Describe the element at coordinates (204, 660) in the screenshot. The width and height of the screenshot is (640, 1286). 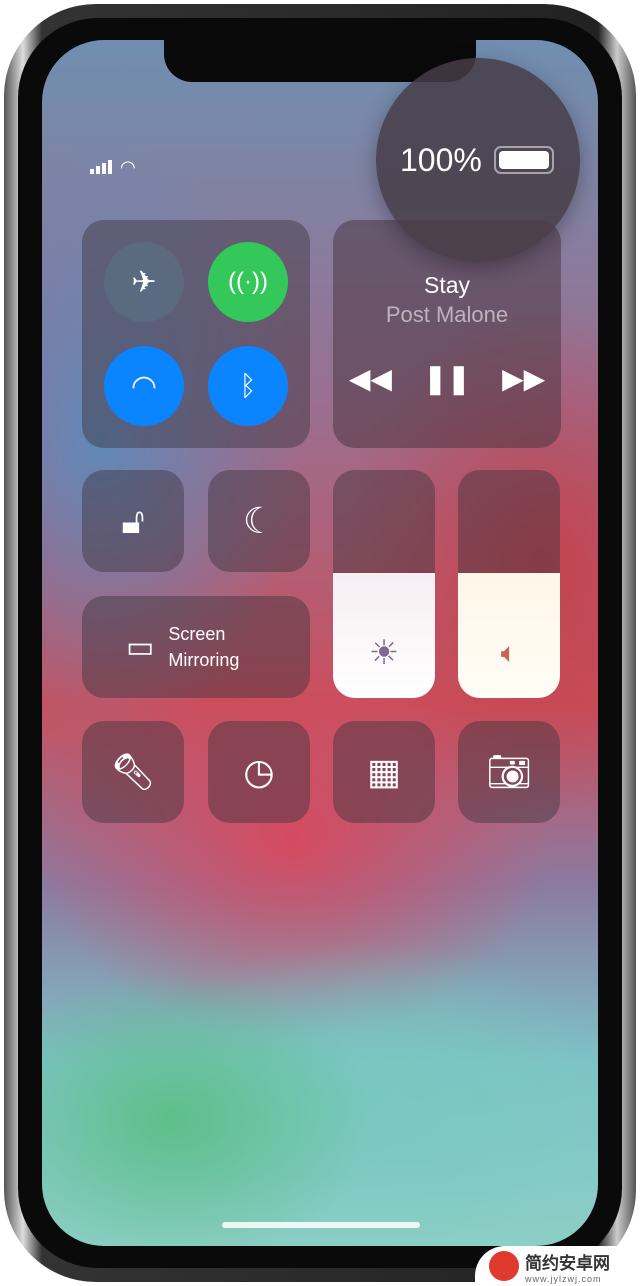
I see `screen-mirroring-line2: Mirroring` at that location.